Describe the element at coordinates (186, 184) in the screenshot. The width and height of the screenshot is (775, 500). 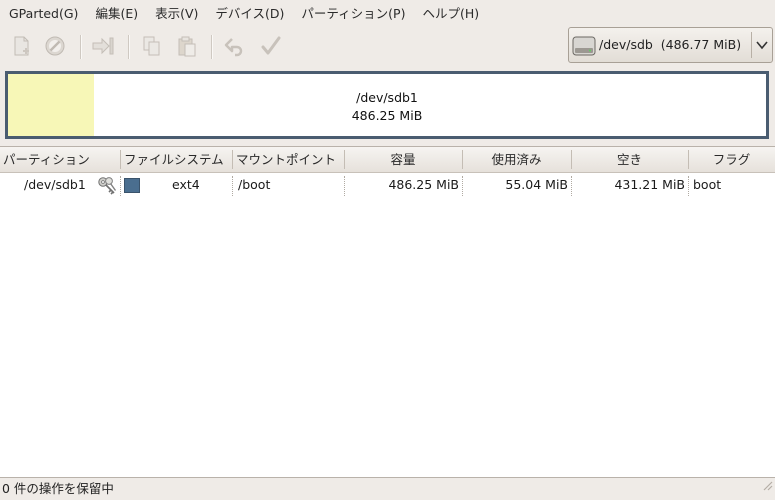
I see `cell-filesystem: ext4` at that location.